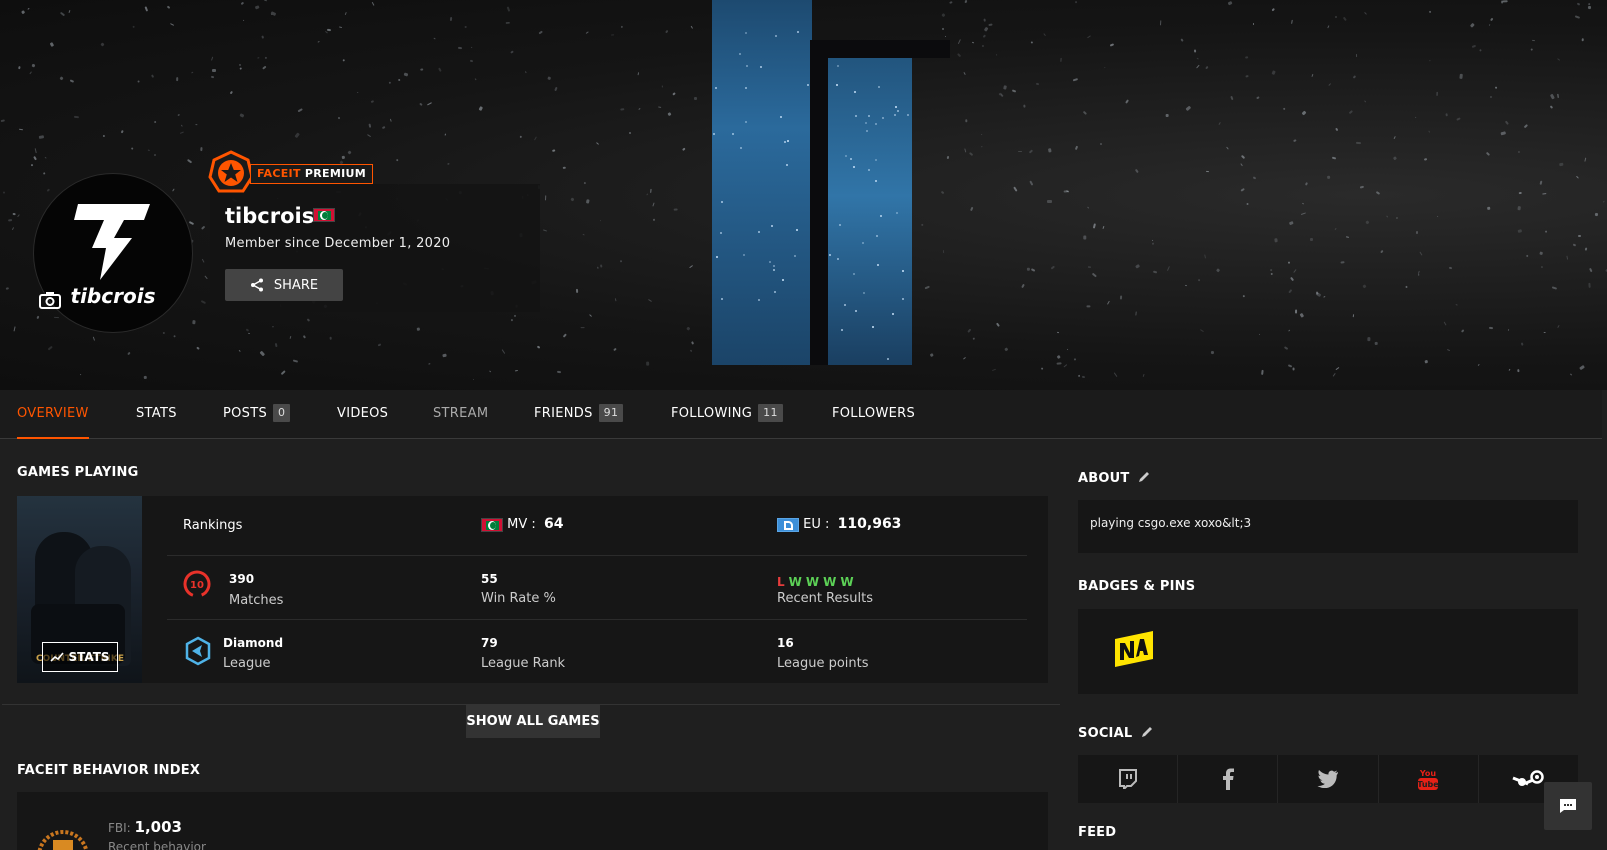 This screenshot has height=850, width=1607. I want to click on about-box: playing csgo.exe xoxo&lt;3, so click(1328, 526).